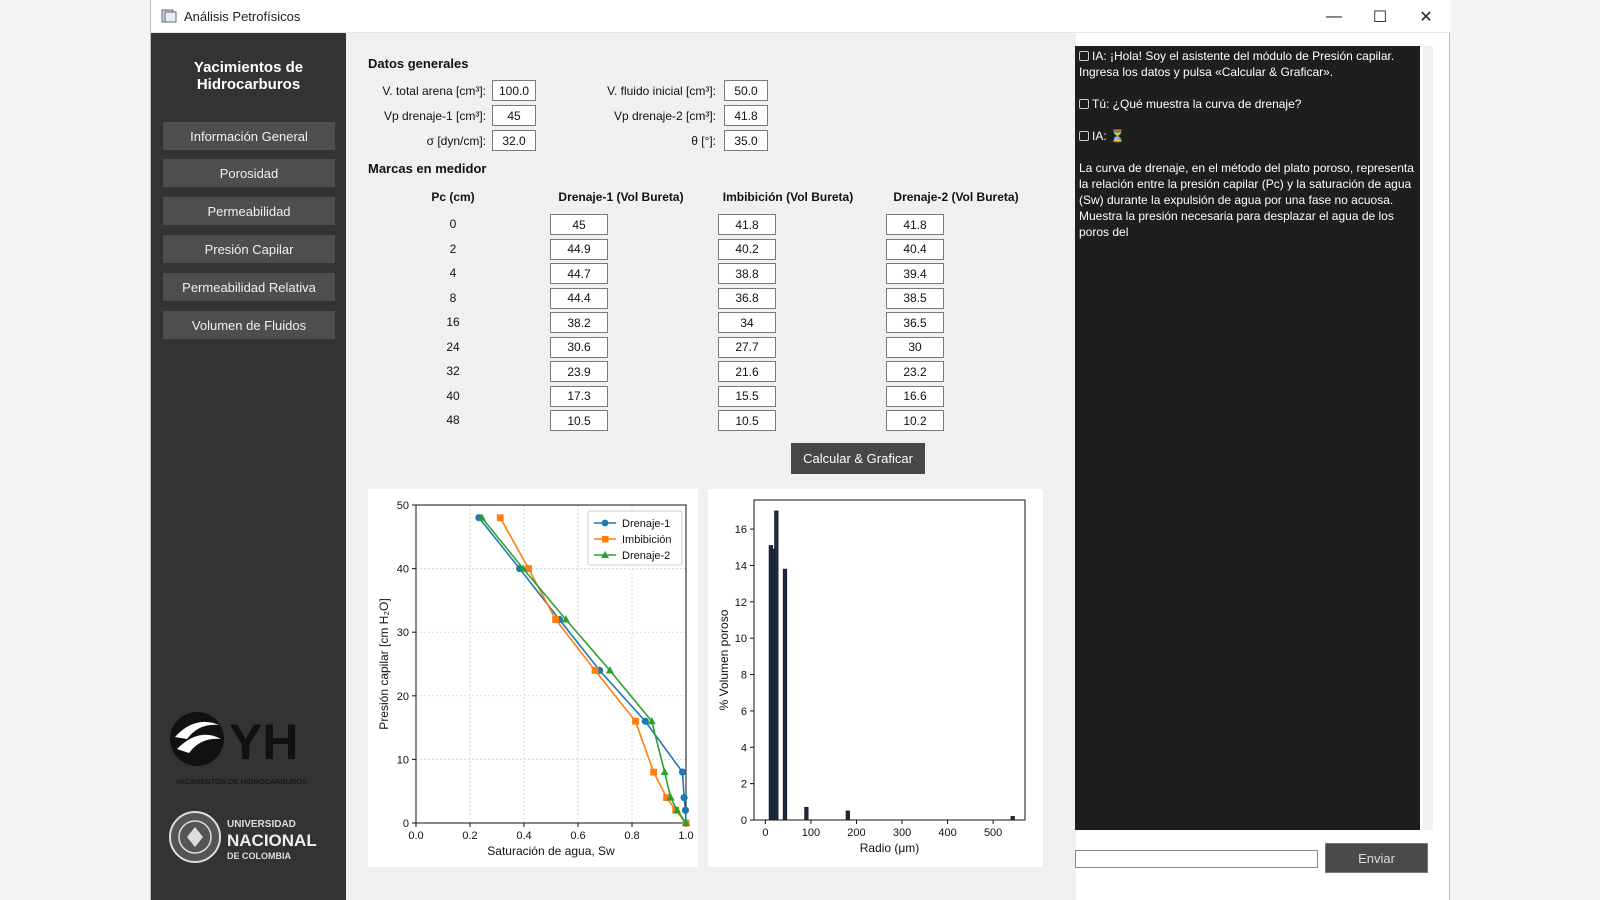 The image size is (1600, 900). Describe the element at coordinates (1334, 16) in the screenshot. I see `minimize-button: —` at that location.